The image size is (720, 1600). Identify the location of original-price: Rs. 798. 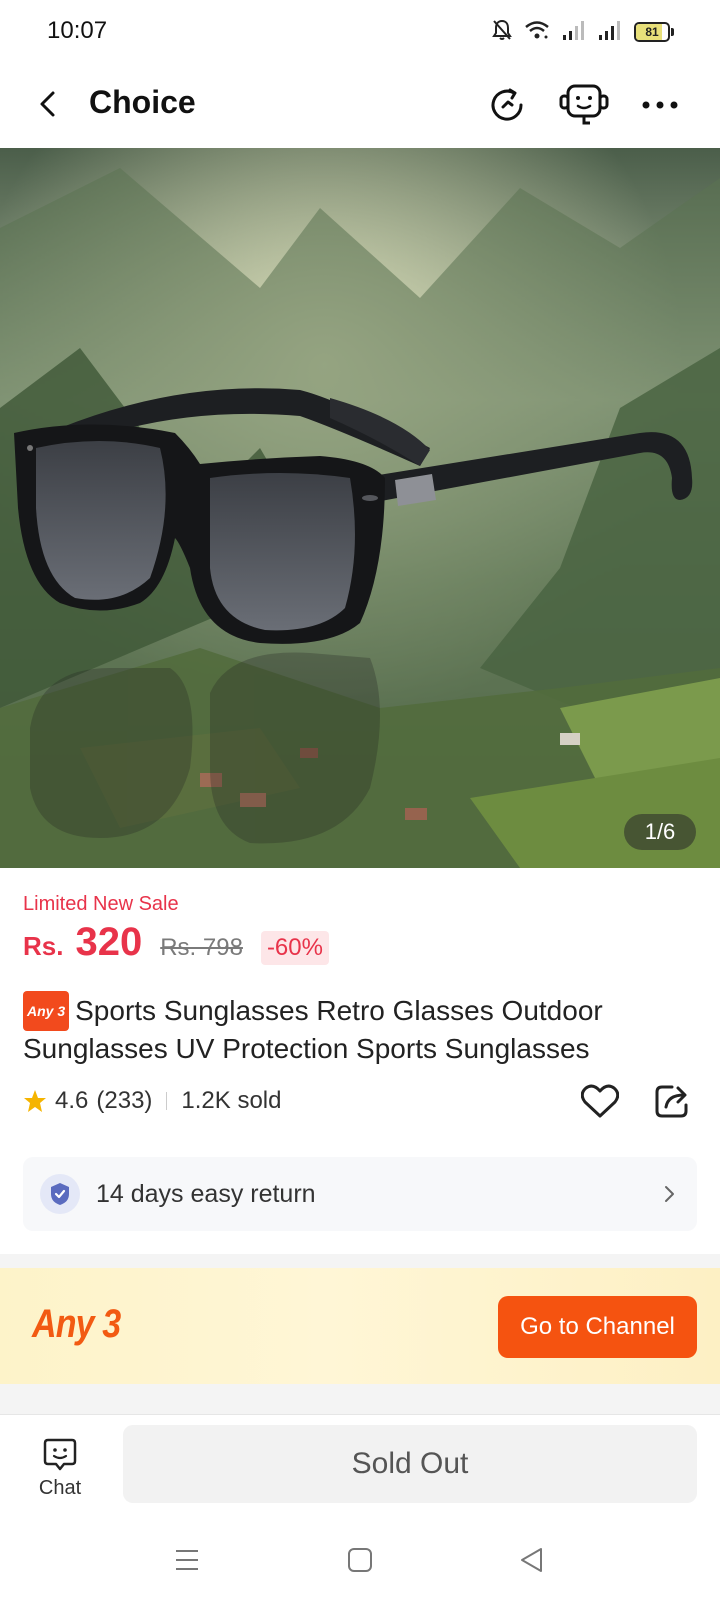
(201, 947).